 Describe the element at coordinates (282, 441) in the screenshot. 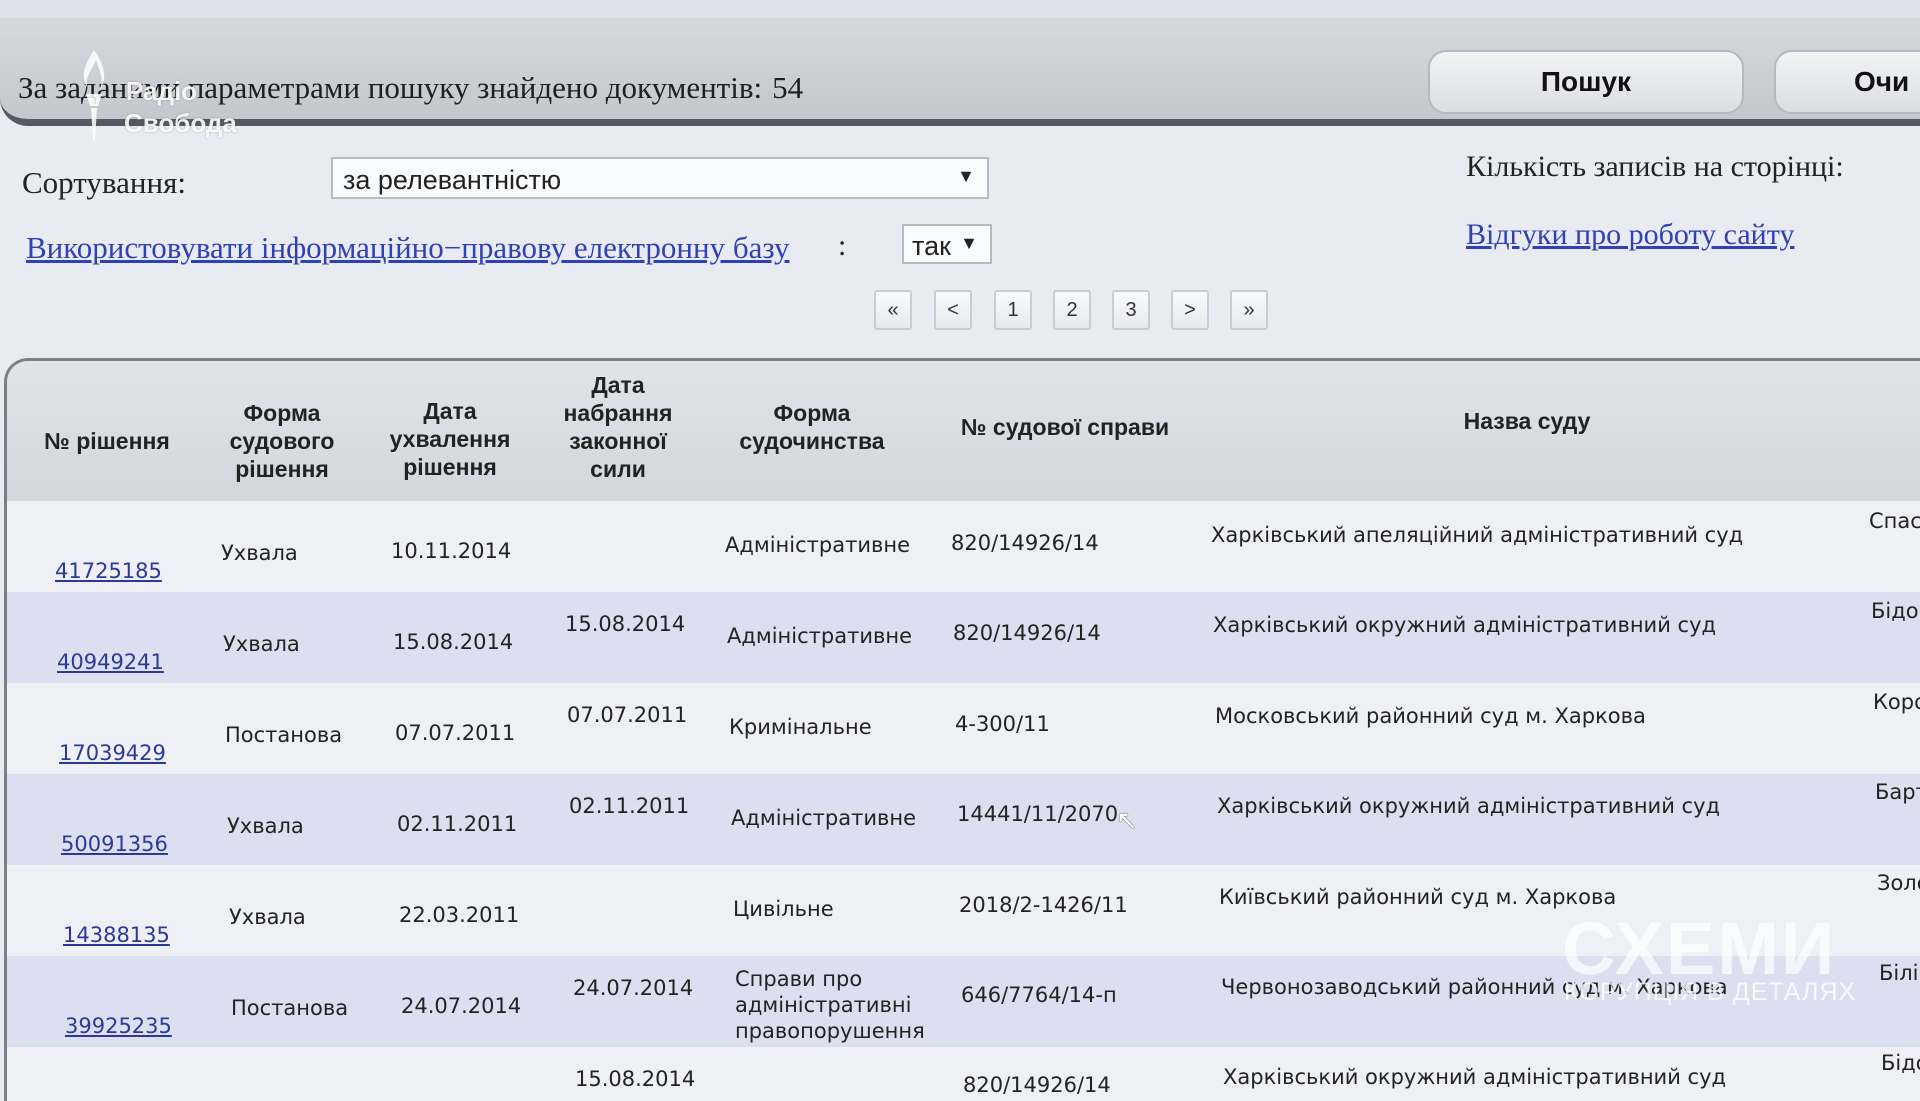

I see `column-header-decision-form: Форма судового рішення` at that location.